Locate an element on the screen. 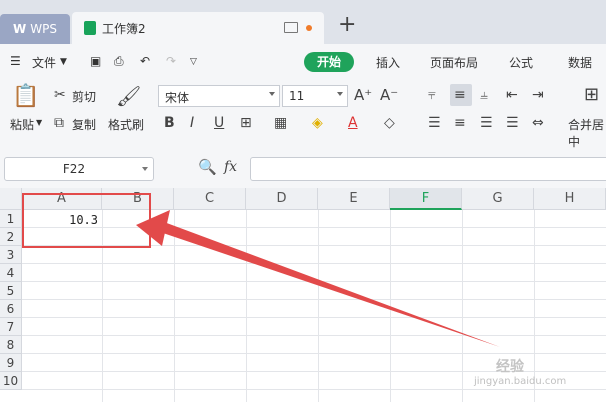 The width and height of the screenshot is (606, 402). tab-wps-label: WPS is located at coordinates (43, 29).